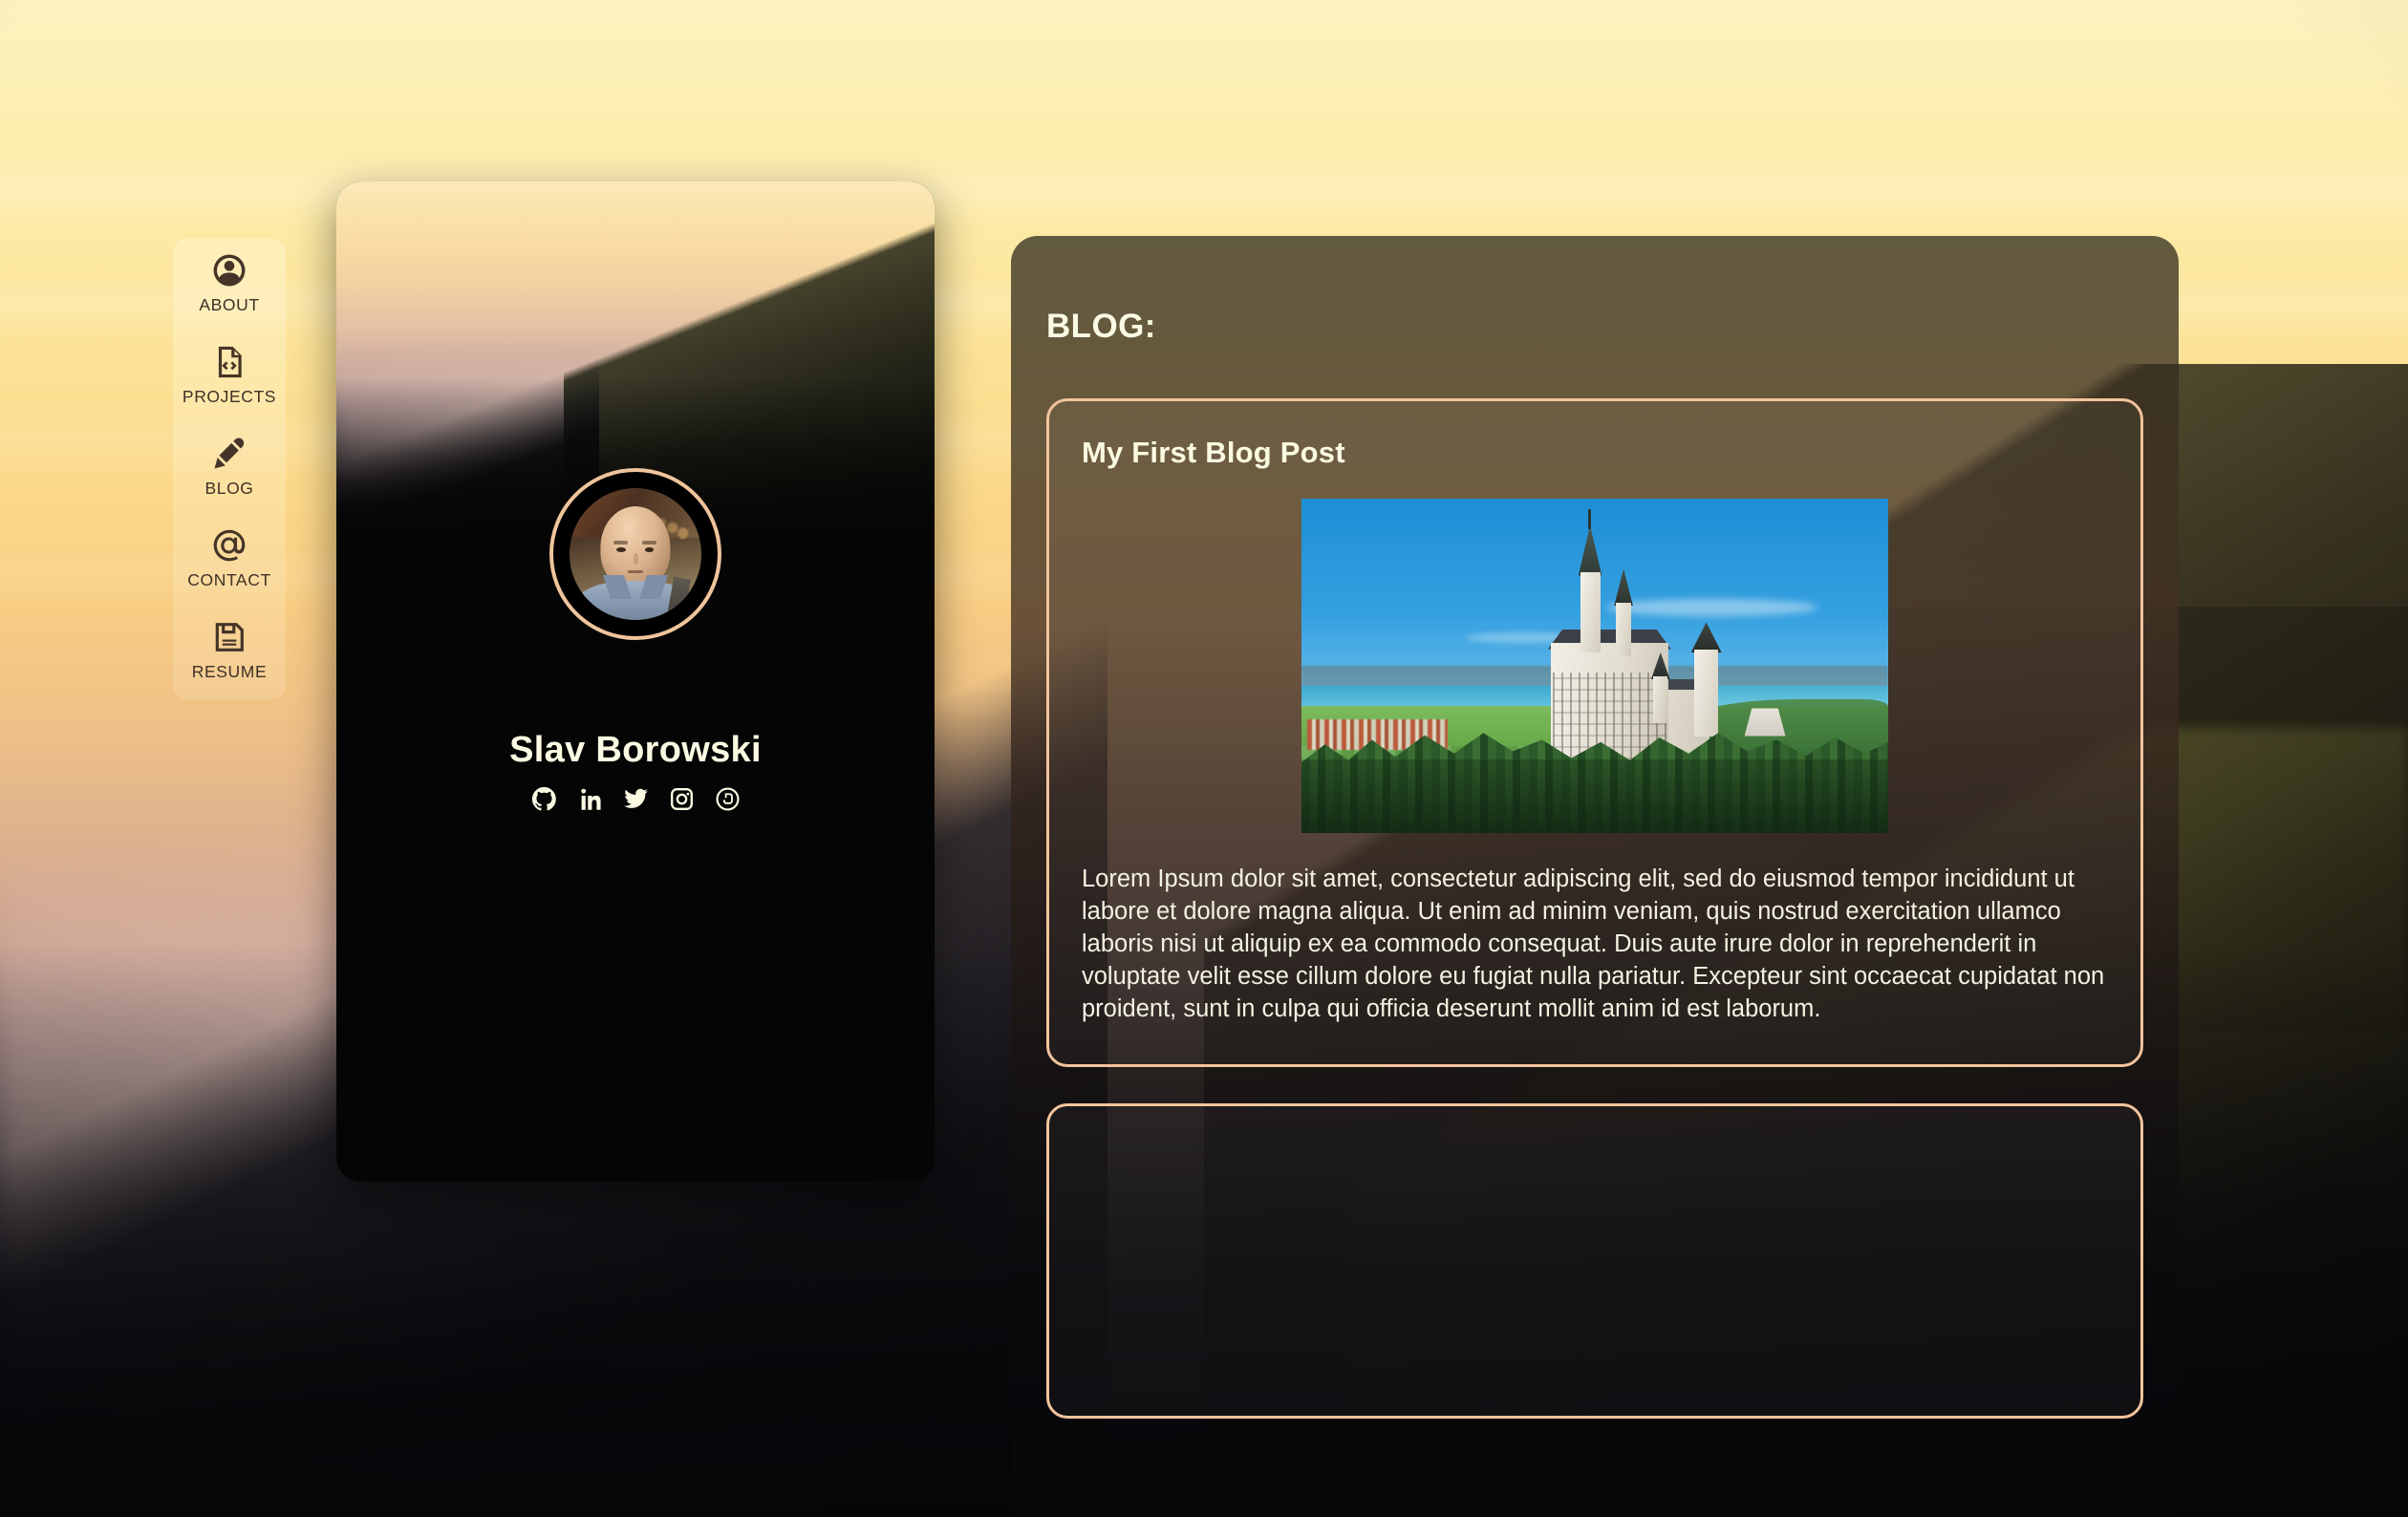 The width and height of the screenshot is (2408, 1517). I want to click on floppy-disk-icon, so click(229, 637).